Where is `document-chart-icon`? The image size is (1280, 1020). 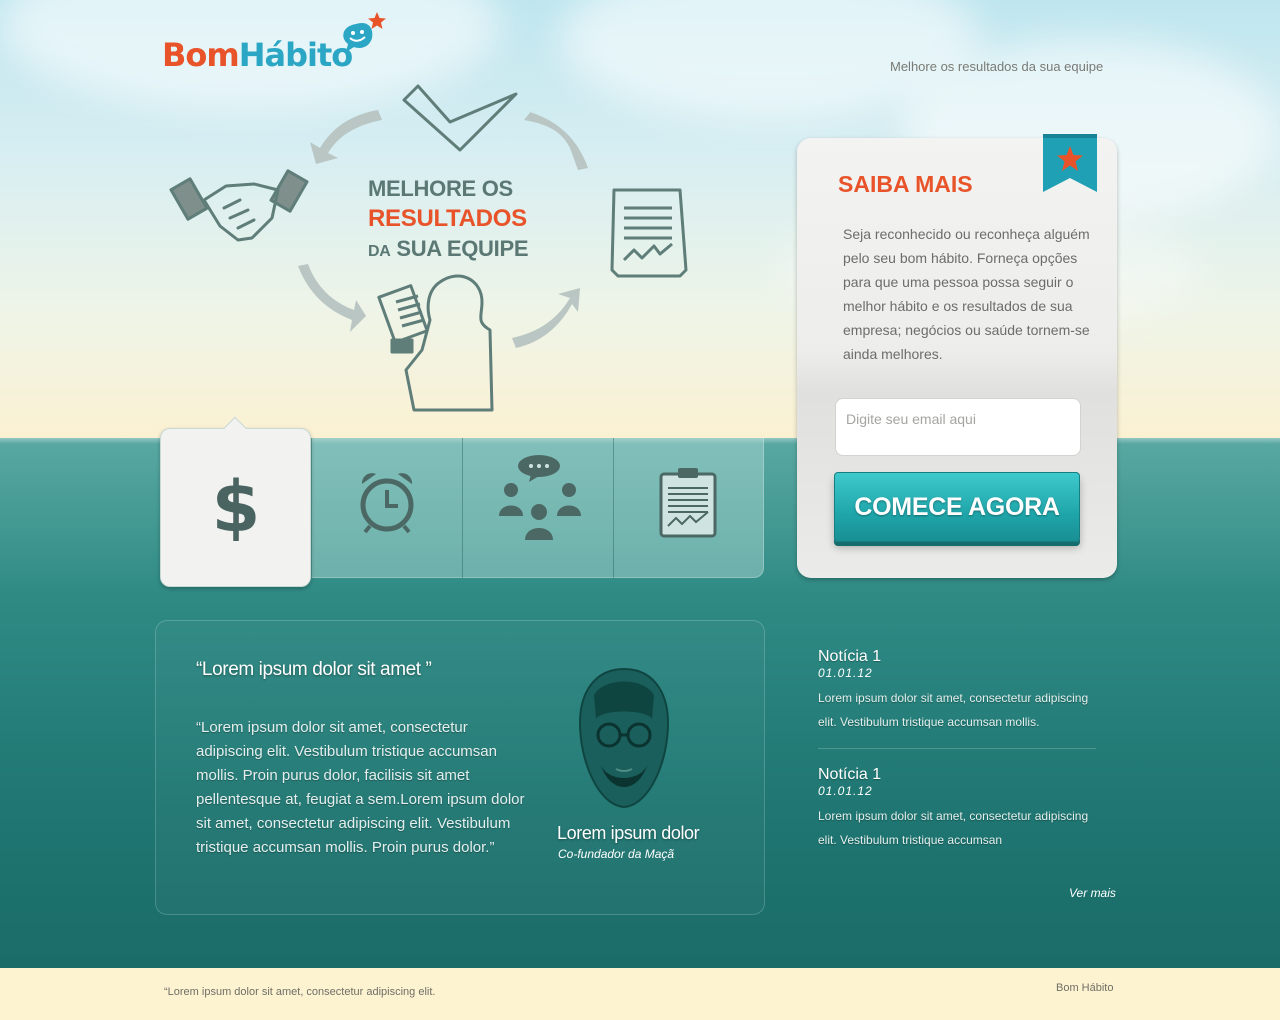
document-chart-icon is located at coordinates (649, 233).